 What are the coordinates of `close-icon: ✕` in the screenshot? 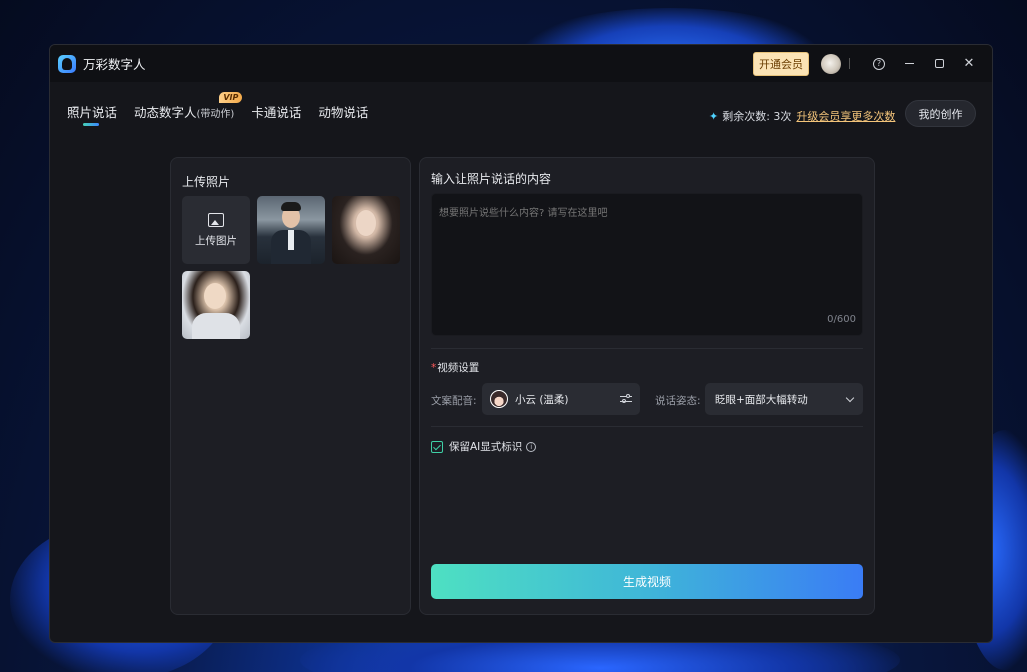 It's located at (969, 63).